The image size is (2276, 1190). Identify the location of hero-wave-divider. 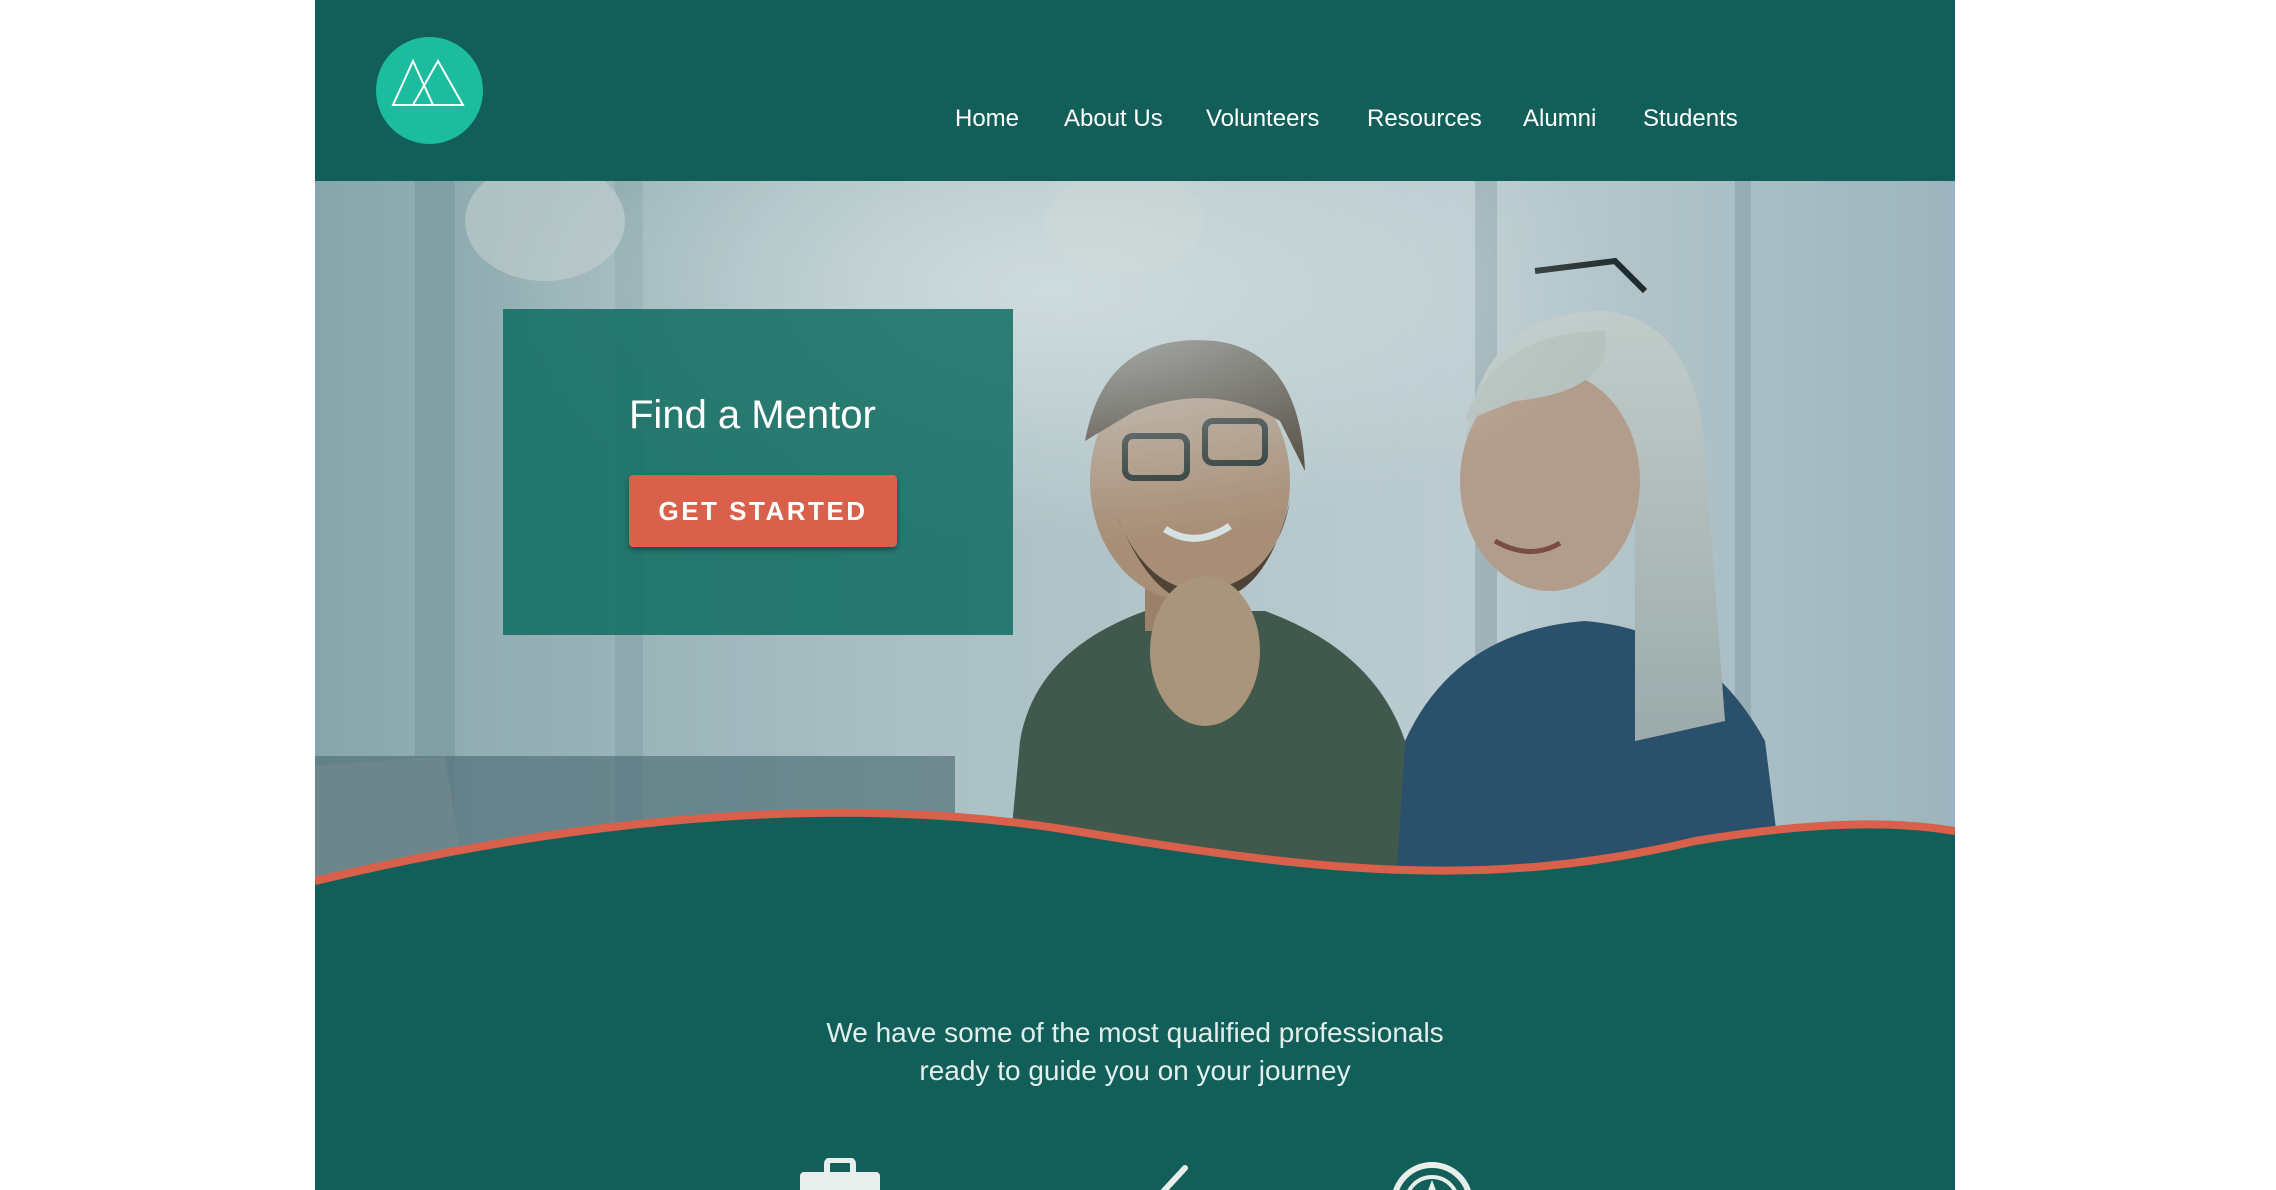
(1135, 854).